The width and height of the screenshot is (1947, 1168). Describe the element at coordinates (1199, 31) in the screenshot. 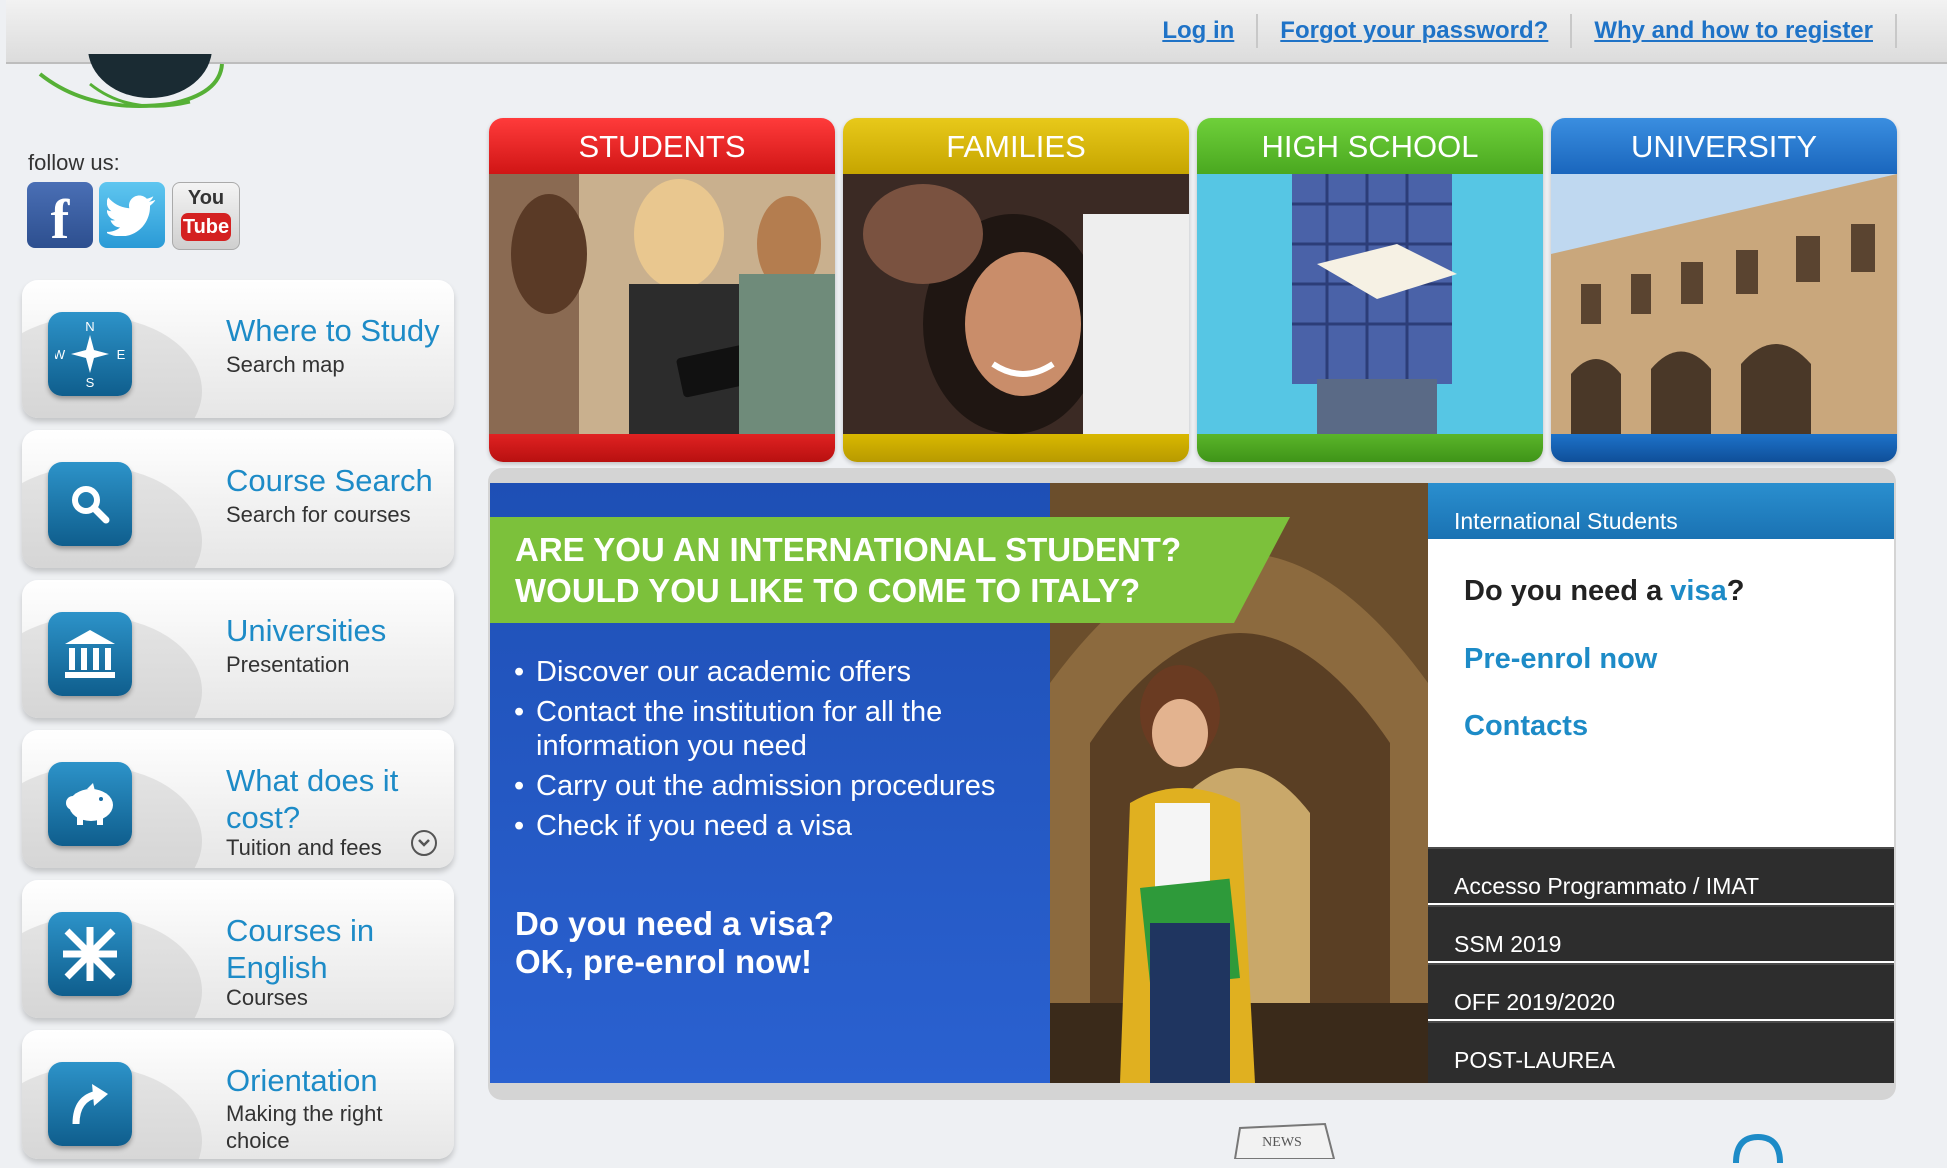

I see `login-link: Log in` at that location.